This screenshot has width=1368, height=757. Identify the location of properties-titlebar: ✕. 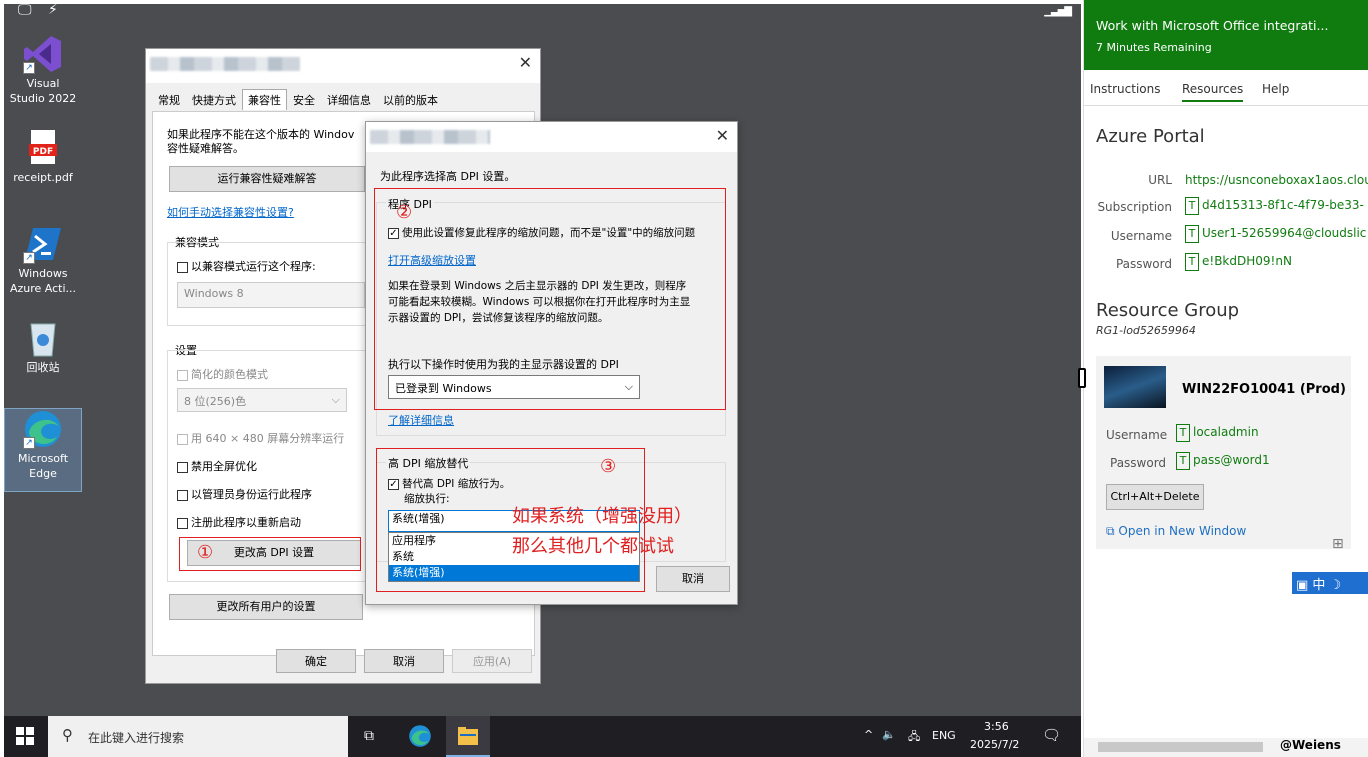
(343, 66).